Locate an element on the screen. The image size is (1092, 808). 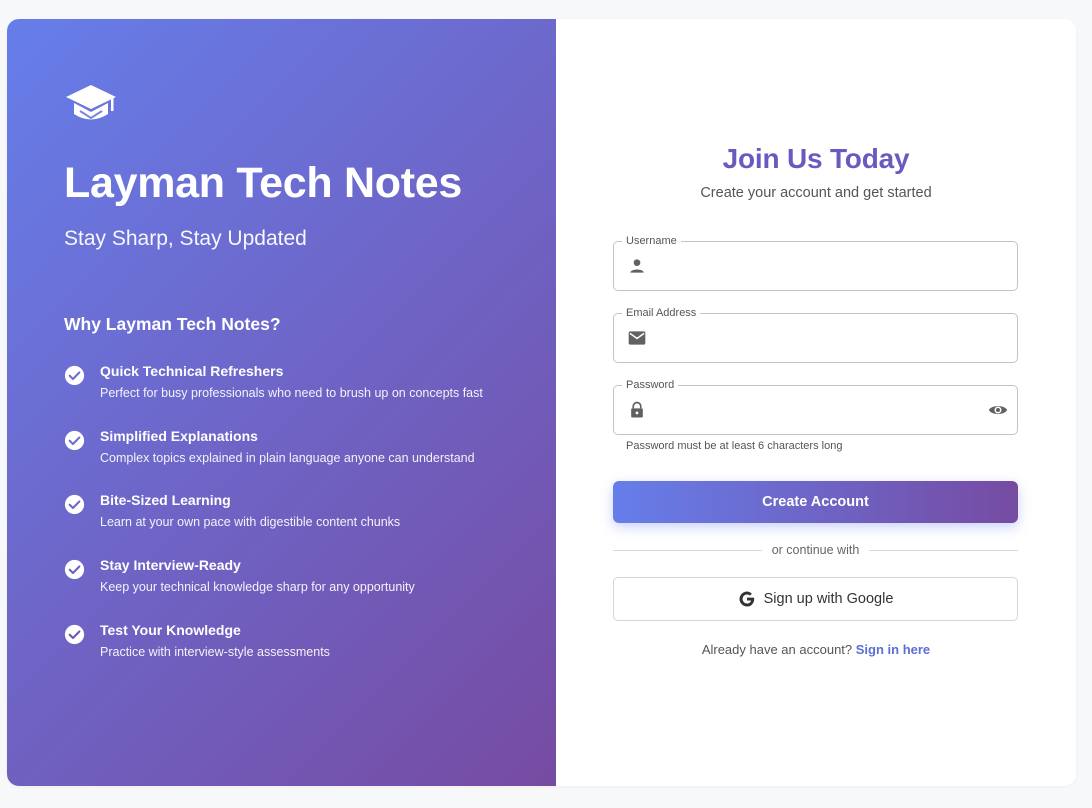
google-button-label: Sign up with Google is located at coordinates (828, 599).